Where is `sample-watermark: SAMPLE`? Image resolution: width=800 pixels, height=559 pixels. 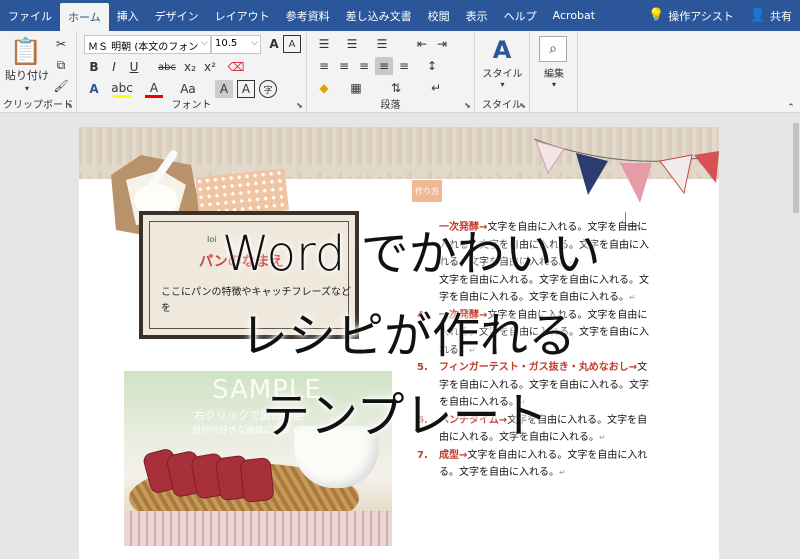 sample-watermark: SAMPLE is located at coordinates (267, 390).